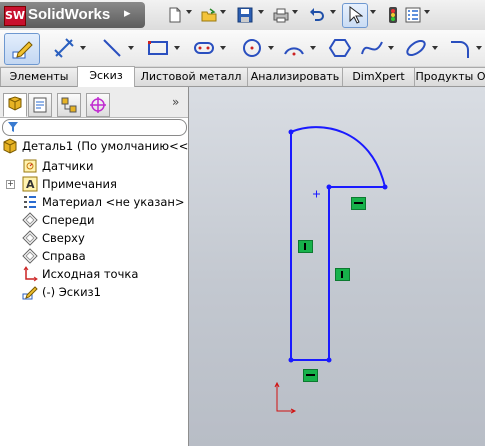 This screenshot has width=485, height=446. I want to click on dimension-dropdown-arrow, so click(83, 48).